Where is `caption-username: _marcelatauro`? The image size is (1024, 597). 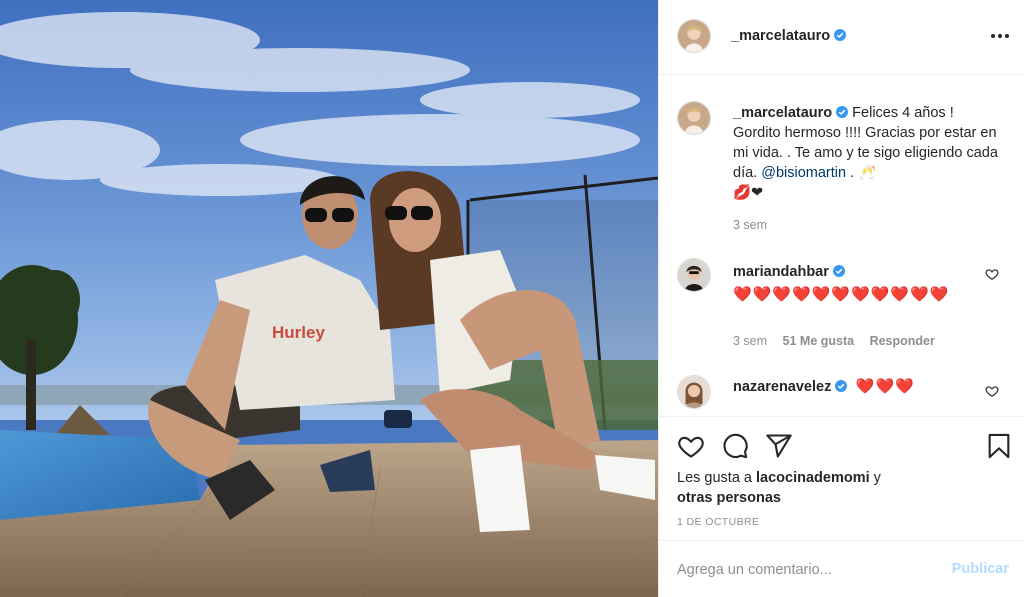 caption-username: _marcelatauro is located at coordinates (782, 113).